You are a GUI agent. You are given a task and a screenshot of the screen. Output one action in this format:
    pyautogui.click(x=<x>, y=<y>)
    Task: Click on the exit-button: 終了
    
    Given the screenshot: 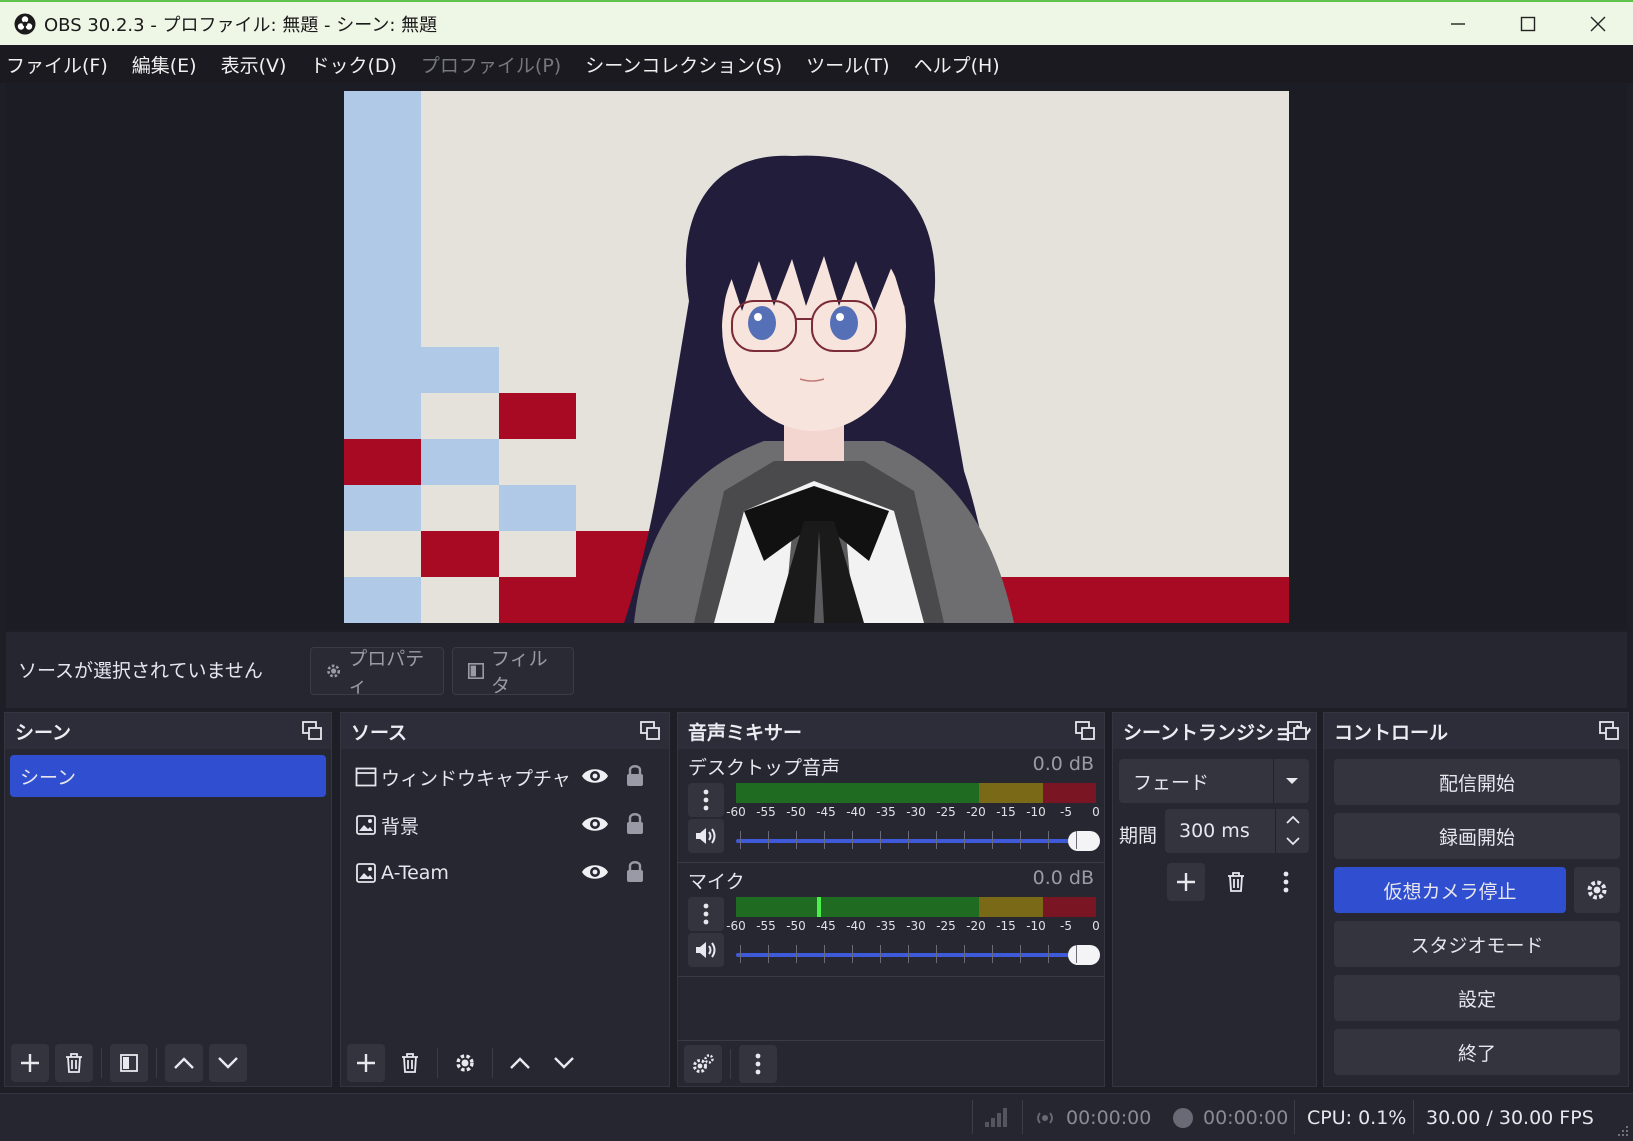 What is the action you would take?
    pyautogui.click(x=1477, y=1052)
    